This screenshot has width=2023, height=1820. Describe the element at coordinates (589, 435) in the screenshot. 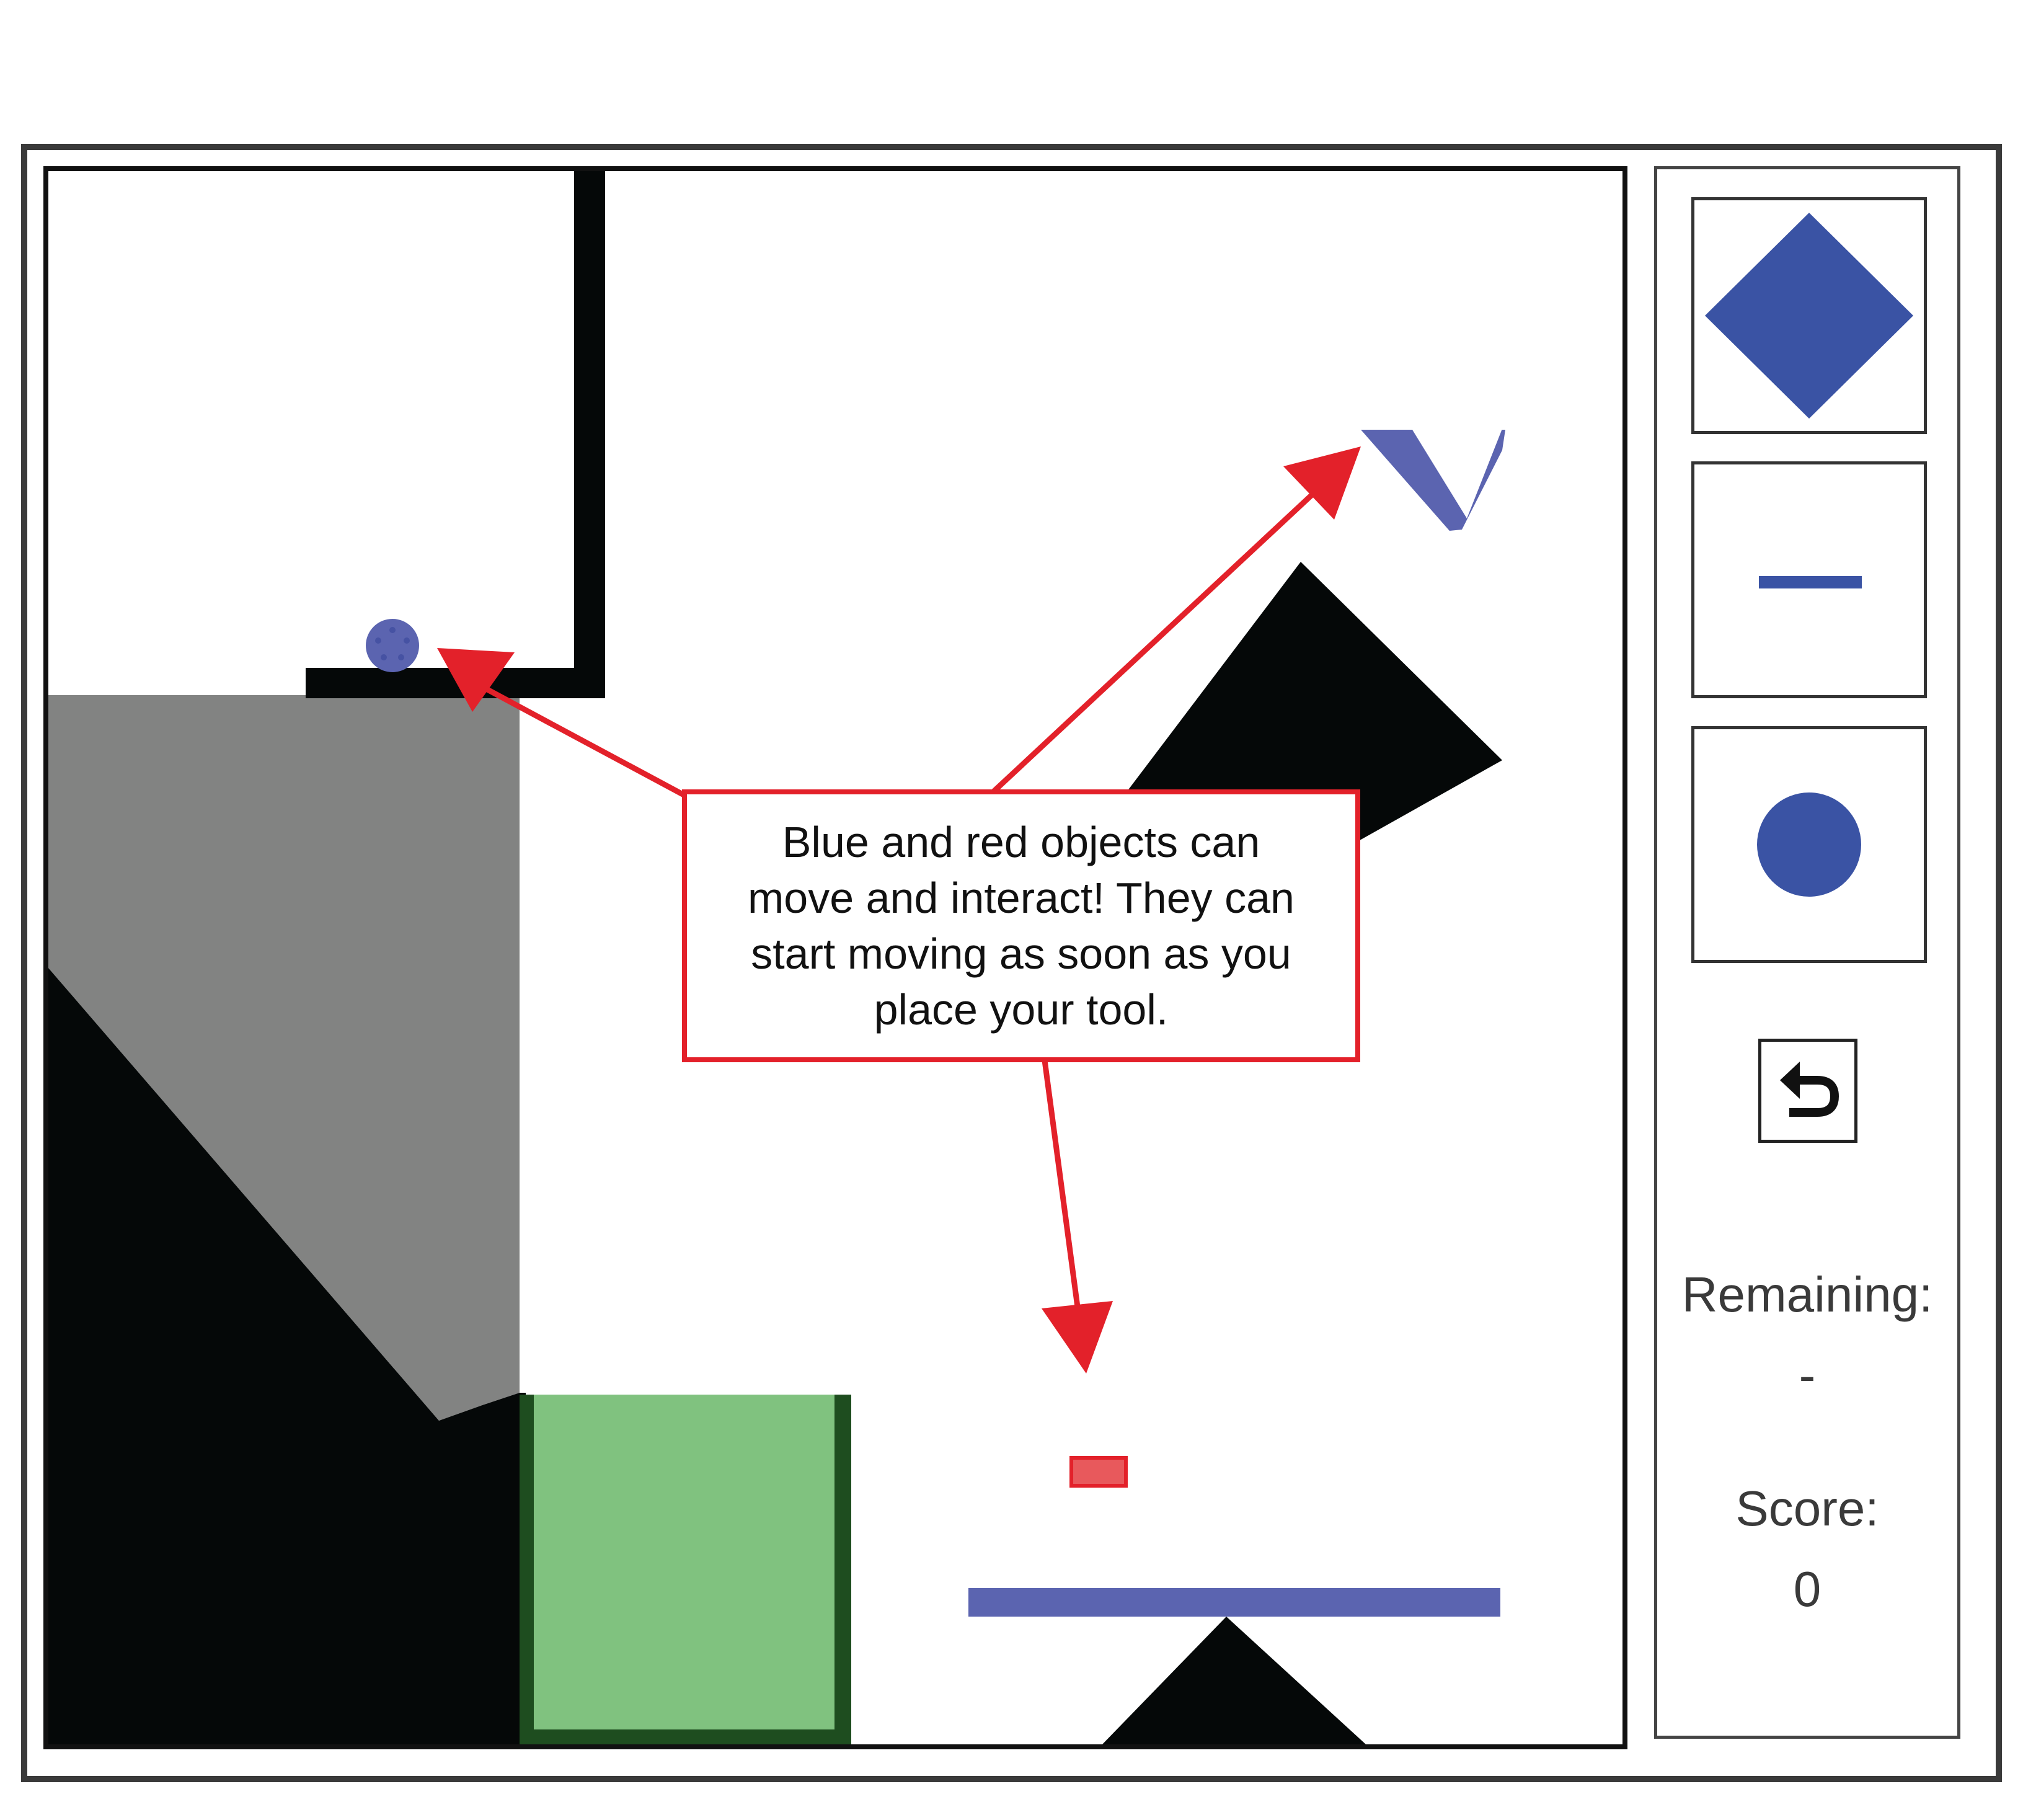

I see `black-wall-vertical` at that location.